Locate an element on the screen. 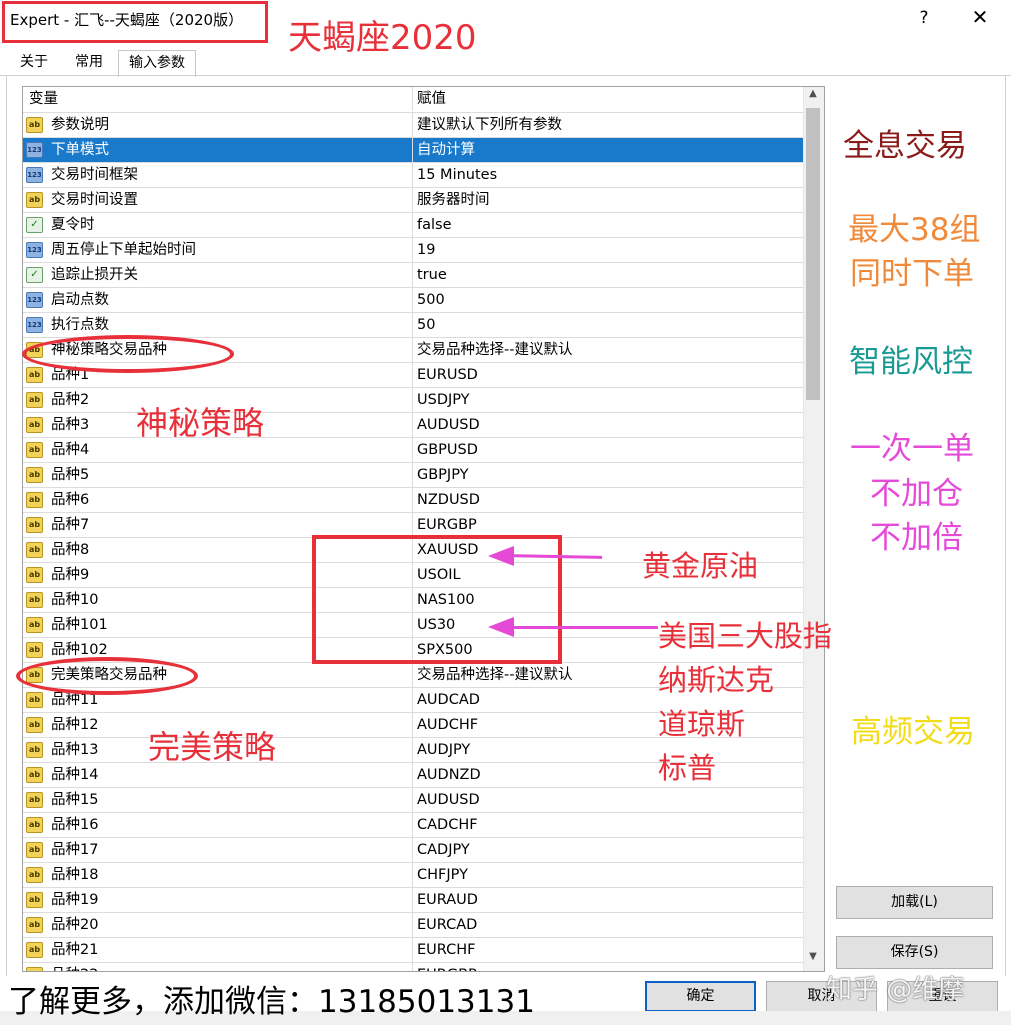 The height and width of the screenshot is (1025, 1011). parameter-name: 追踪止损开关 is located at coordinates (94, 275).